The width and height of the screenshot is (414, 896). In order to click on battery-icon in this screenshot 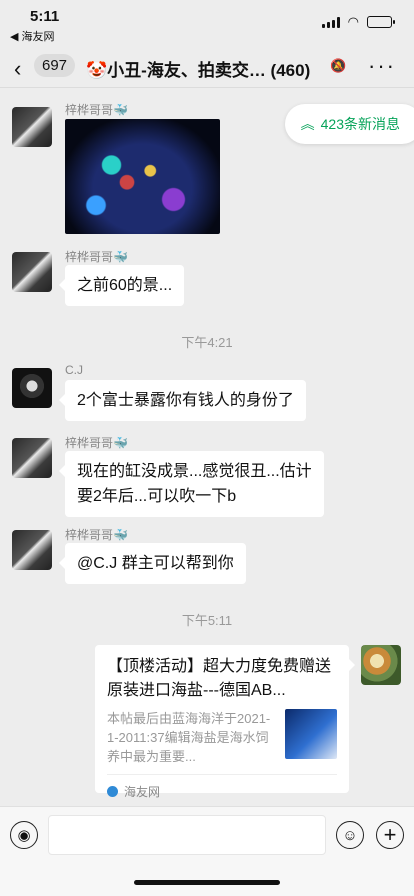, I will do `click(381, 22)`.